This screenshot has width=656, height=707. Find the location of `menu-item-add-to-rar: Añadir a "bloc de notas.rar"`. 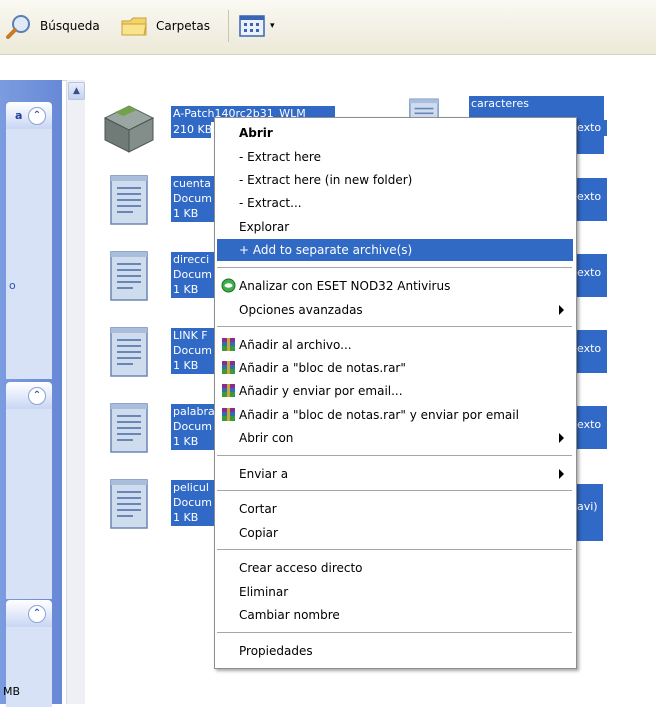

menu-item-add-to-rar: Añadir a "bloc de notas.rar" is located at coordinates (395, 368).